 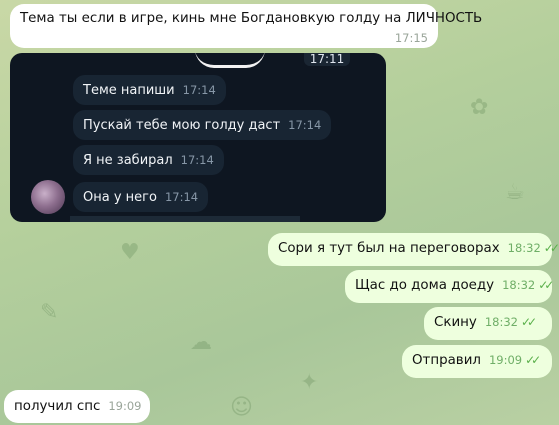 I want to click on message-text: Она у него, so click(x=120, y=197).